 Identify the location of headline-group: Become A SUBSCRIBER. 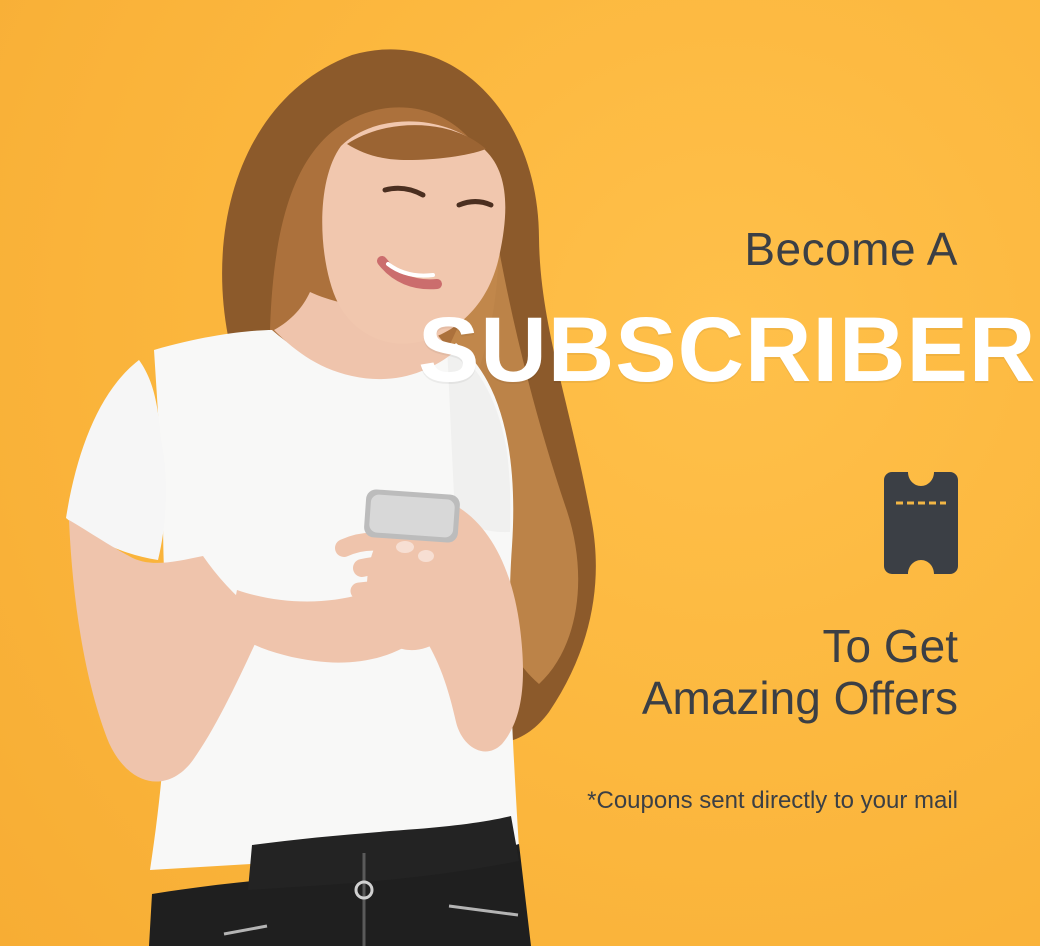
(727, 311).